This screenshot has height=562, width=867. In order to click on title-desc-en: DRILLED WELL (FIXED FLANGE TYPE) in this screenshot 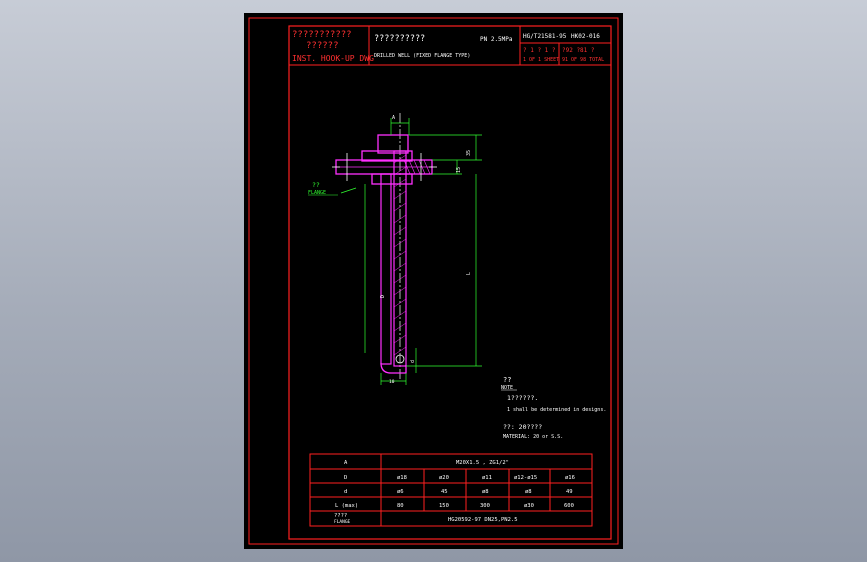, I will do `click(422, 56)`.